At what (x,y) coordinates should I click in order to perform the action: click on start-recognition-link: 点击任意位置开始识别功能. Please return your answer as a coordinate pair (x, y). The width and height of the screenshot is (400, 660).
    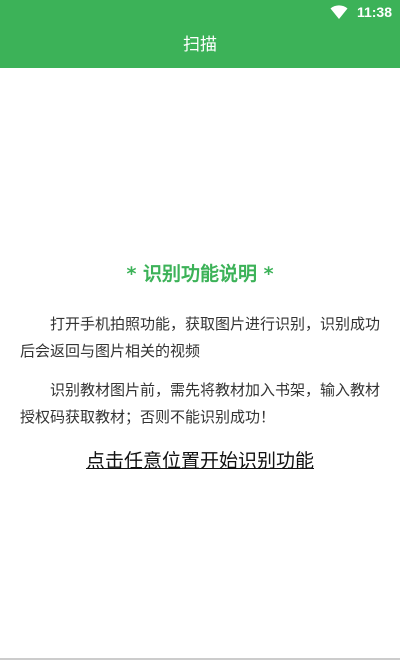
    Looking at the image, I should click on (200, 461).